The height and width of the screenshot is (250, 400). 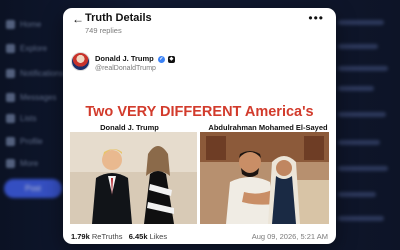 What do you see at coordinates (171, 65) in the screenshot?
I see `post-author: Donald J. Trump ✓ ◆ @realDonaldTrump` at bounding box center [171, 65].